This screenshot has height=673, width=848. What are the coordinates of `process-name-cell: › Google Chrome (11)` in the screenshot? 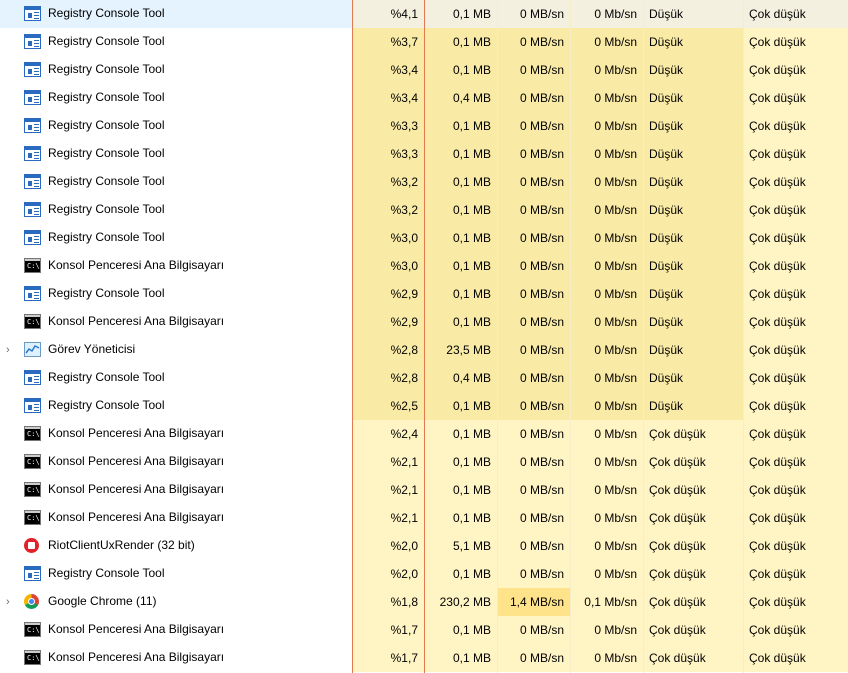 It's located at (176, 602).